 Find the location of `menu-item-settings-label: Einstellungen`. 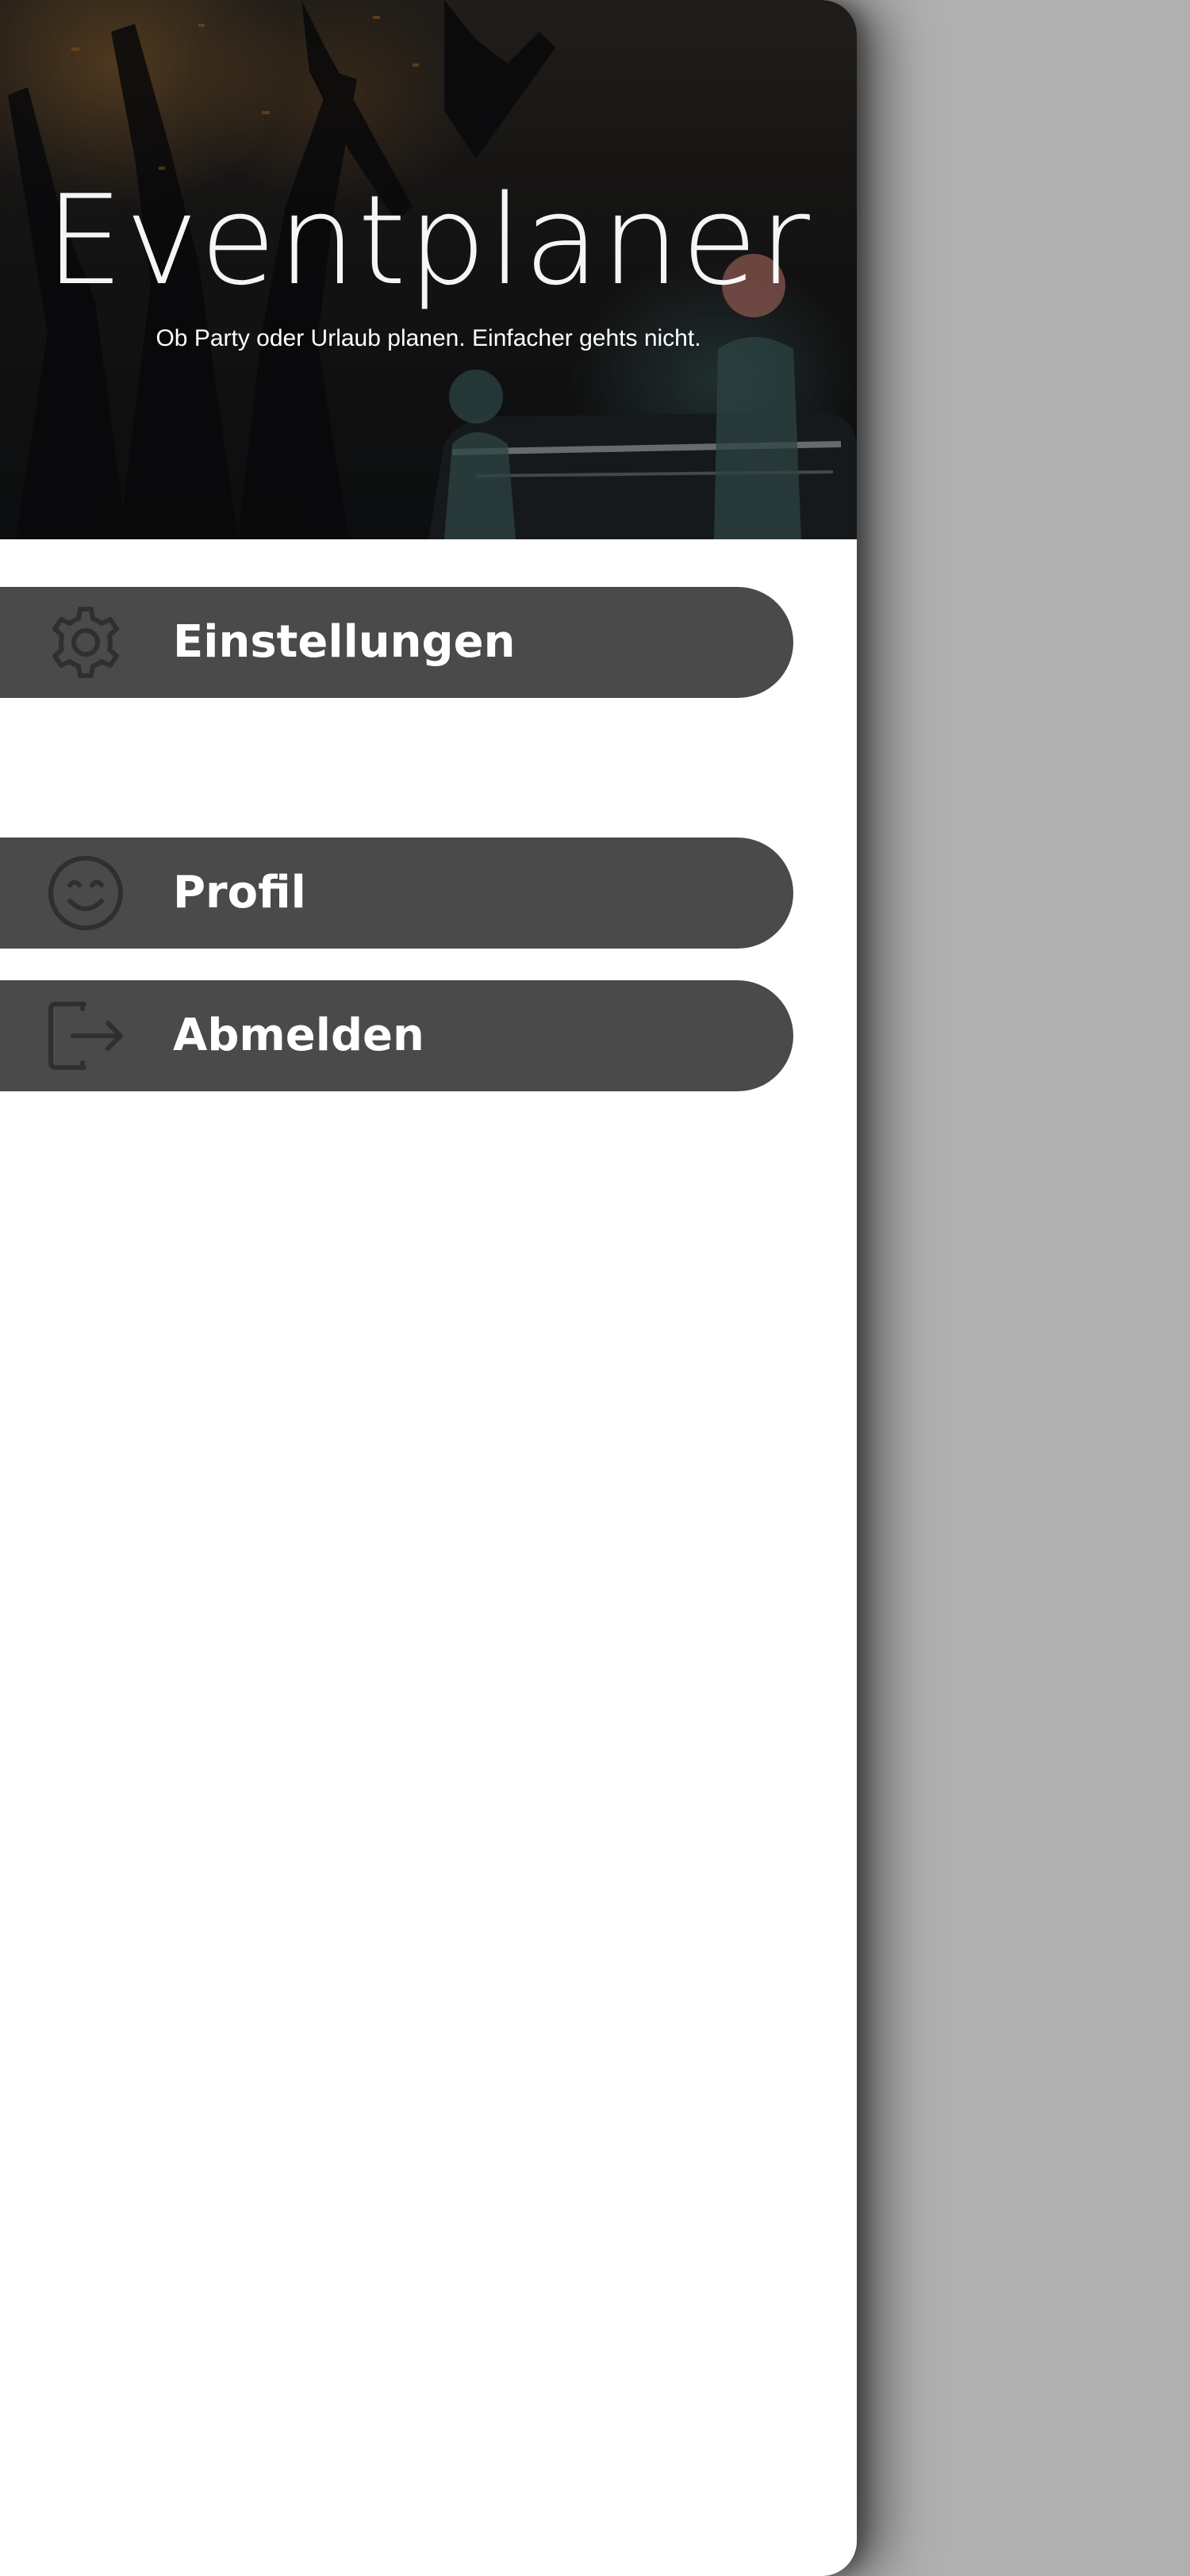

menu-item-settings-label: Einstellungen is located at coordinates (344, 642).